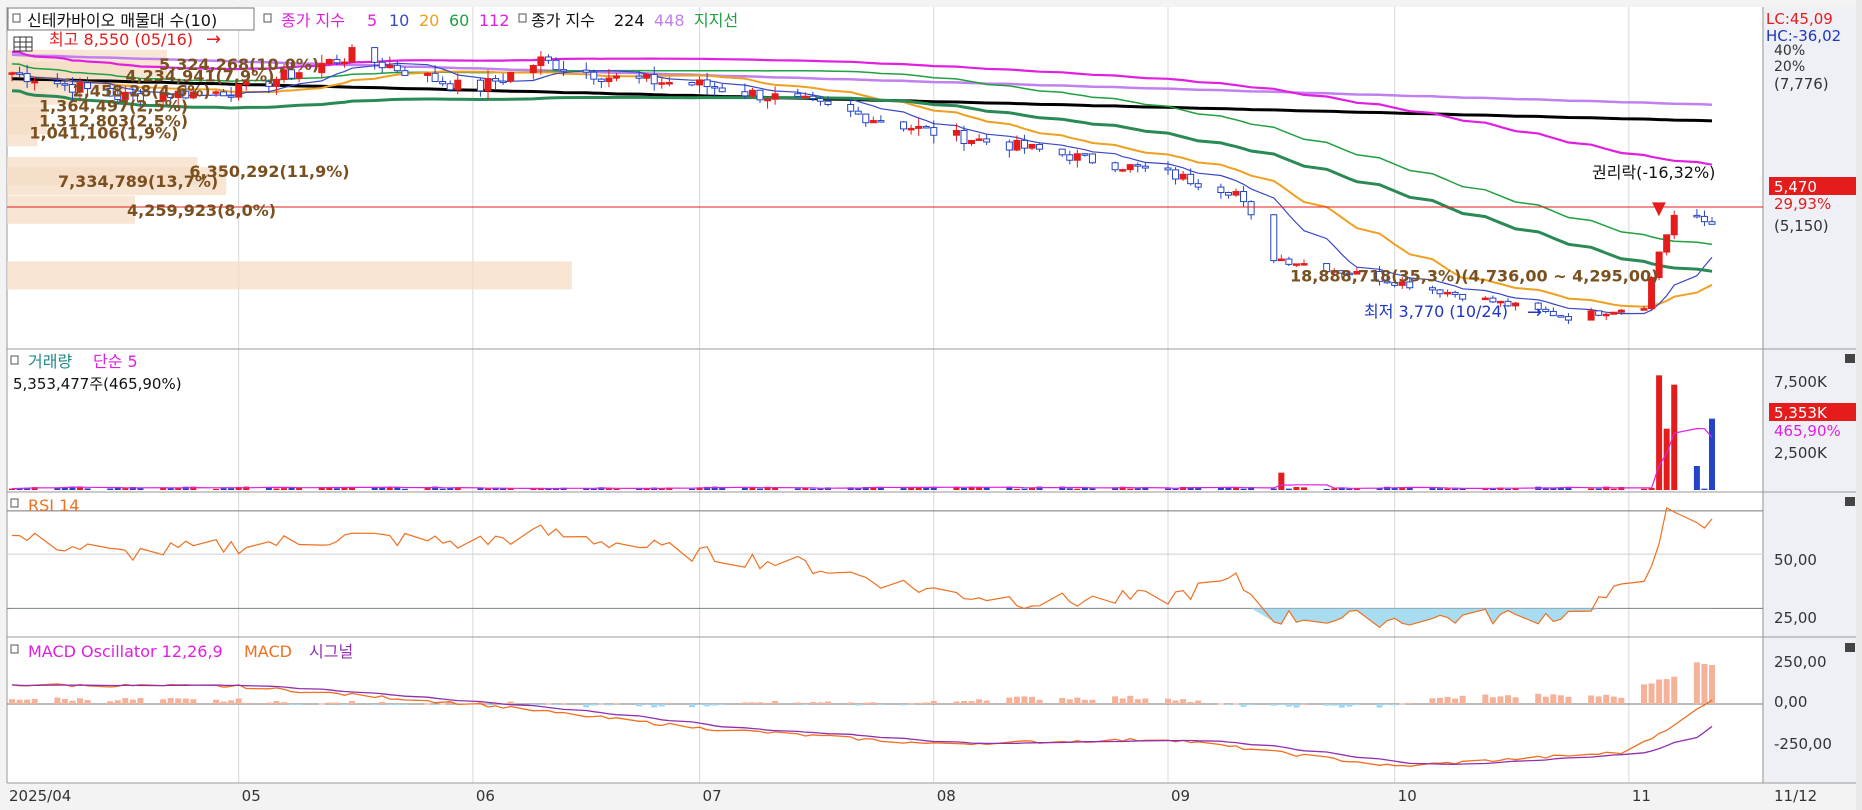 This screenshot has width=1862, height=810. Describe the element at coordinates (563, 20) in the screenshot. I see `ma2-label: 종가 지수` at that location.